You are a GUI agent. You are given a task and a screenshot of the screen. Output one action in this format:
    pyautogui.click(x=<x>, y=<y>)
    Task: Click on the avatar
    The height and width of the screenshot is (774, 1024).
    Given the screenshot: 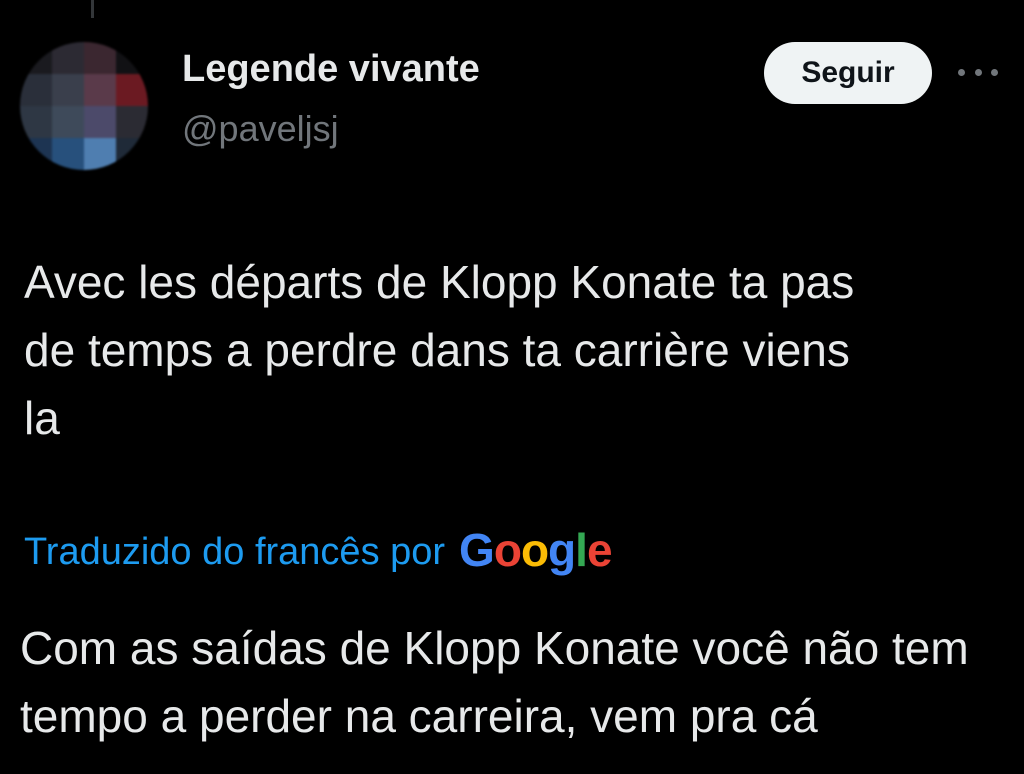 What is the action you would take?
    pyautogui.click(x=84, y=106)
    